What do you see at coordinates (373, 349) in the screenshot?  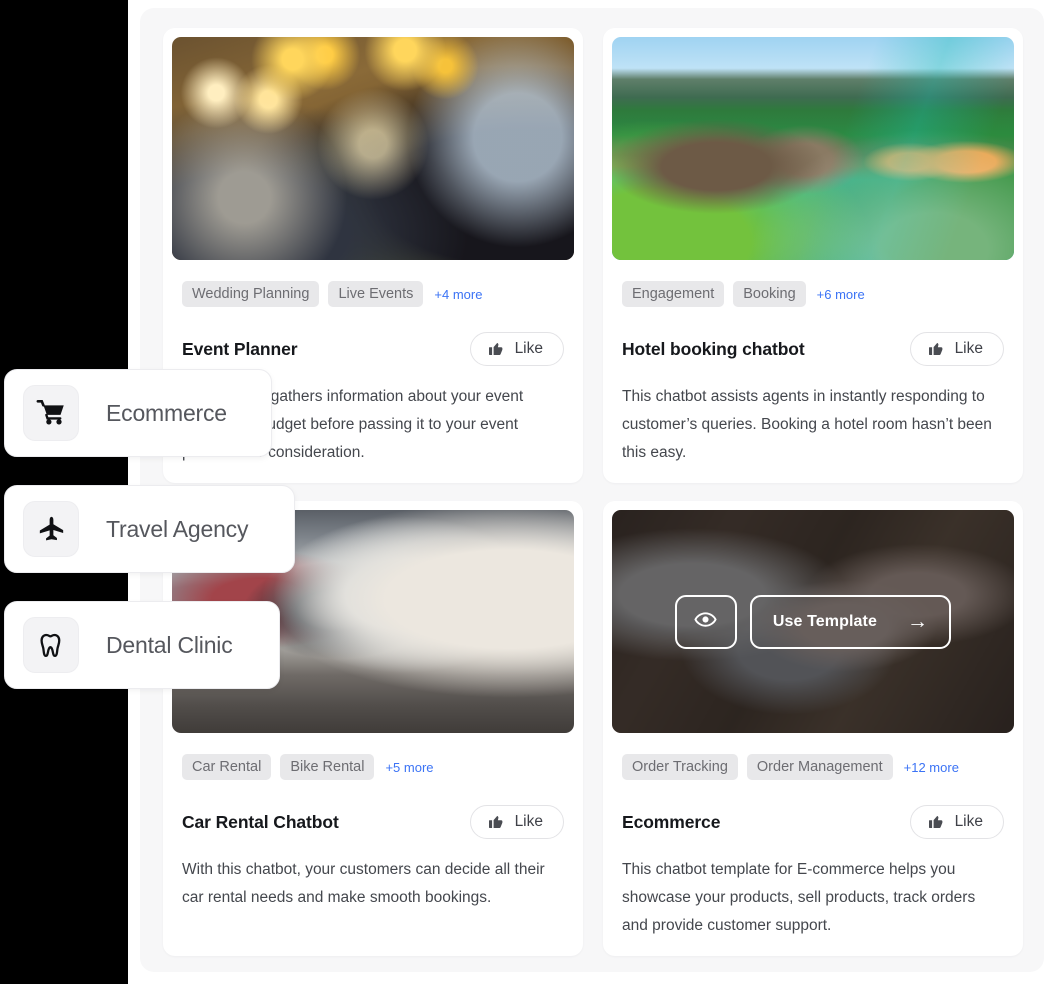 I see `title-row: Event Planner Like` at bounding box center [373, 349].